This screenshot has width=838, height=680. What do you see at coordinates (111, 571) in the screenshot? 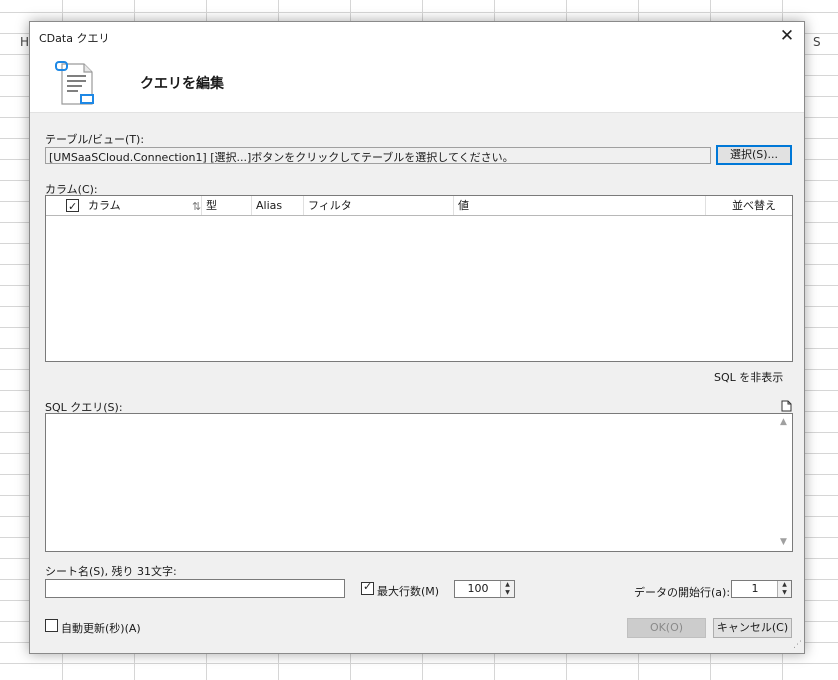
I see `sheet-name-label: シート名(S), 残り 31文字:` at bounding box center [111, 571].